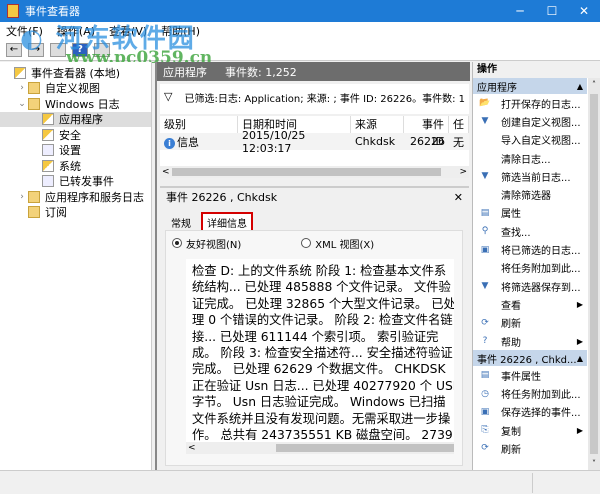 The image size is (600, 494). I want to click on action-item: ▤ 事件属性, so click(530, 375).